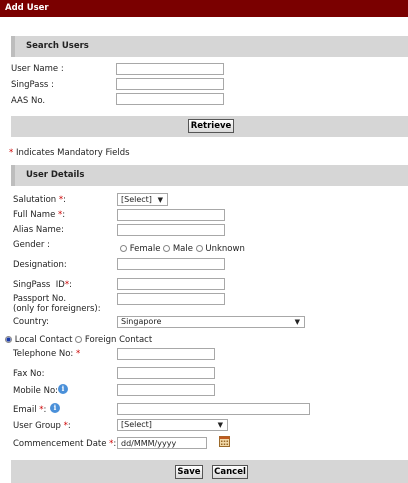 This screenshot has height=483, width=408. What do you see at coordinates (38, 230) in the screenshot?
I see `alias-name-label: Alias Name:` at bounding box center [38, 230].